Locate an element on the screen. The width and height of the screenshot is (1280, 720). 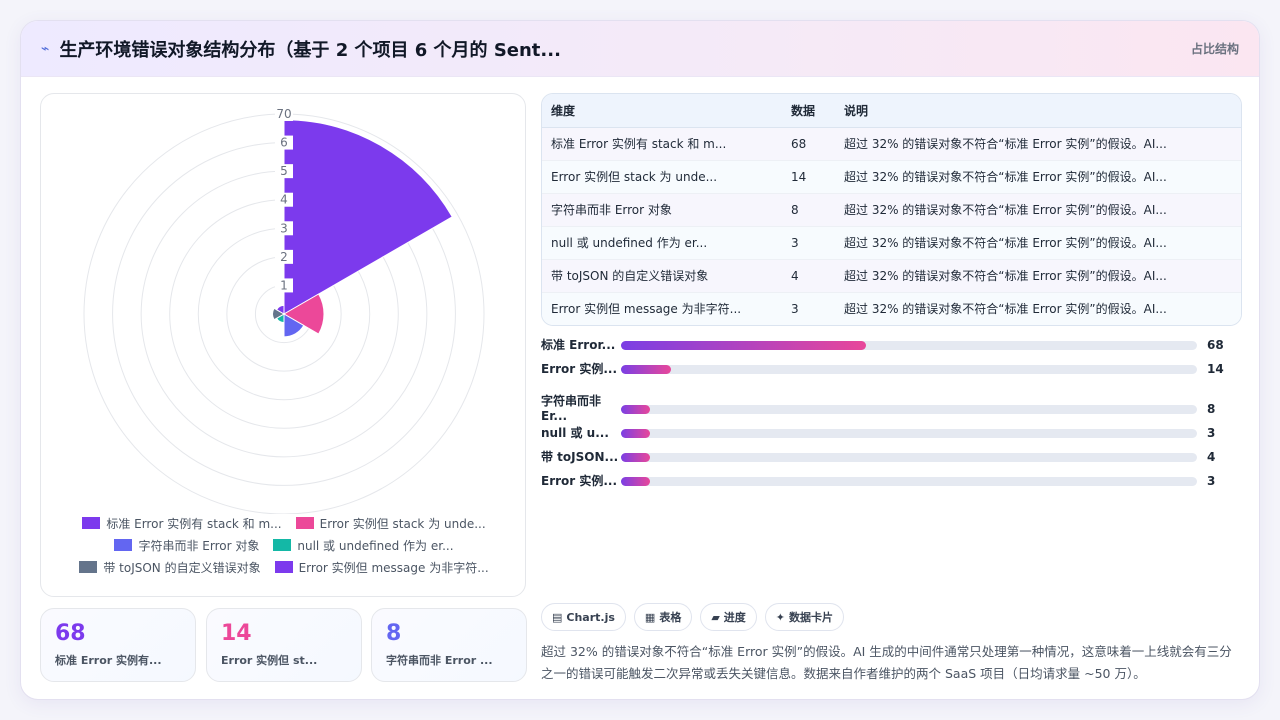
bar-value: 14 is located at coordinates (1215, 369).